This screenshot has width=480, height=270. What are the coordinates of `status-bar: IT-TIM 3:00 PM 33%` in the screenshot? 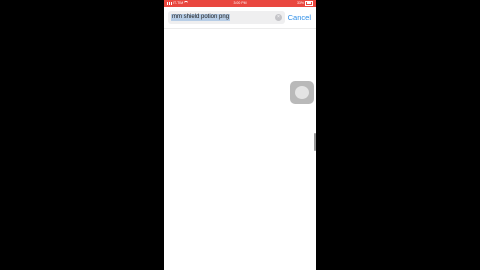 It's located at (240, 3).